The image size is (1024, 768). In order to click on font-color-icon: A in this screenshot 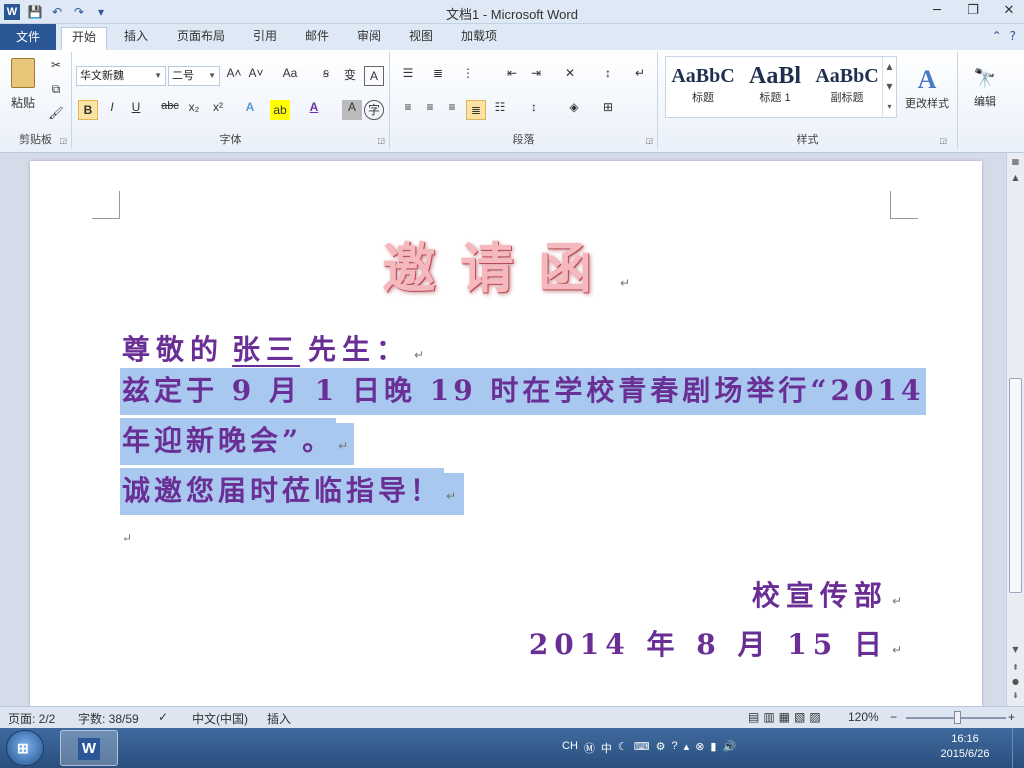, I will do `click(314, 110)`.